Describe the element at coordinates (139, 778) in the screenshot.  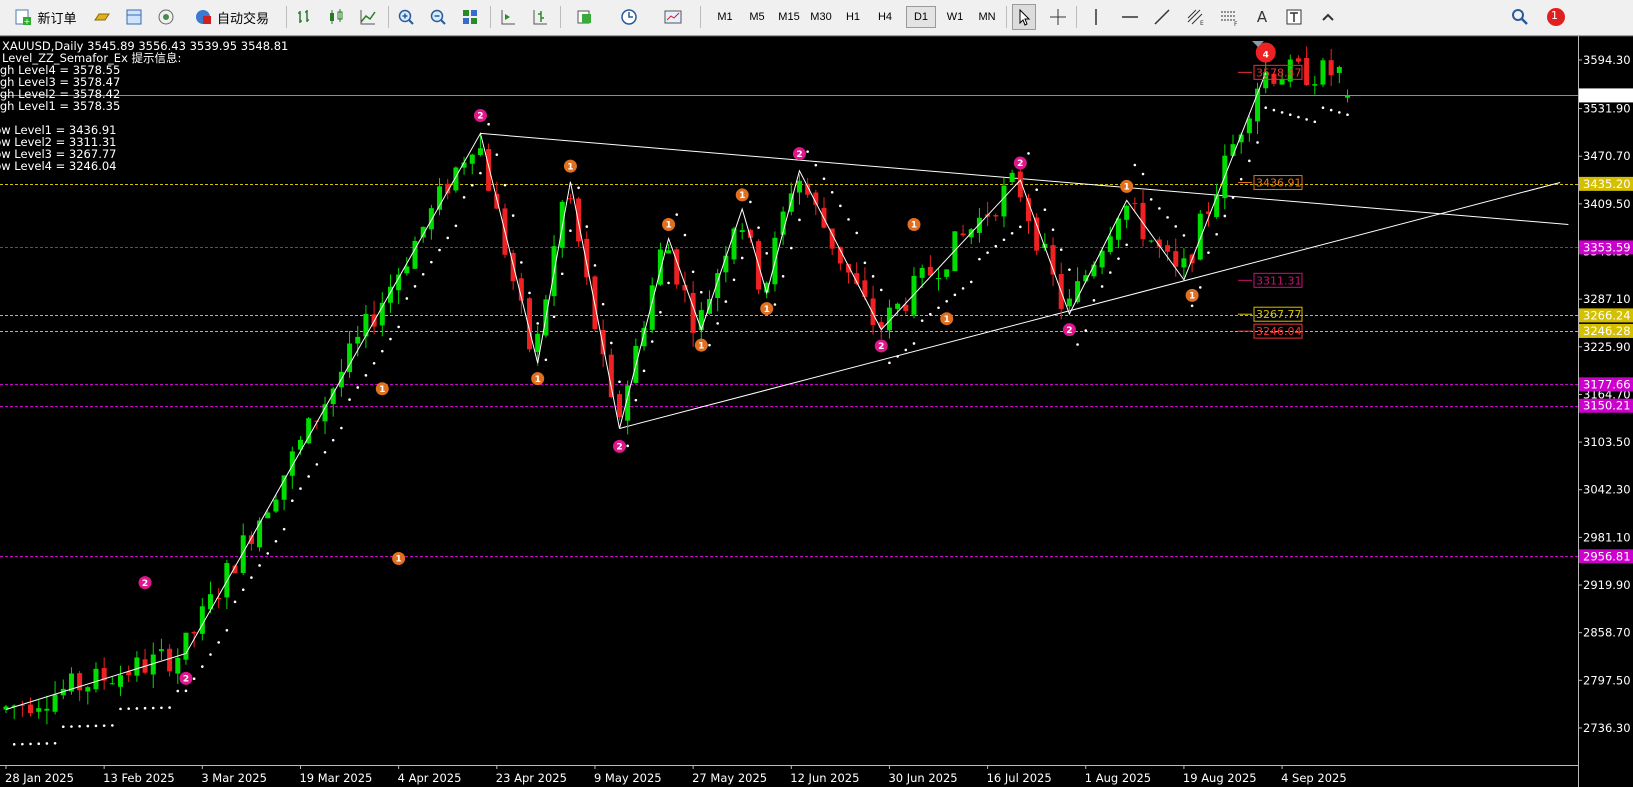
I see `time-tick-label: 13 Feb 2025` at that location.